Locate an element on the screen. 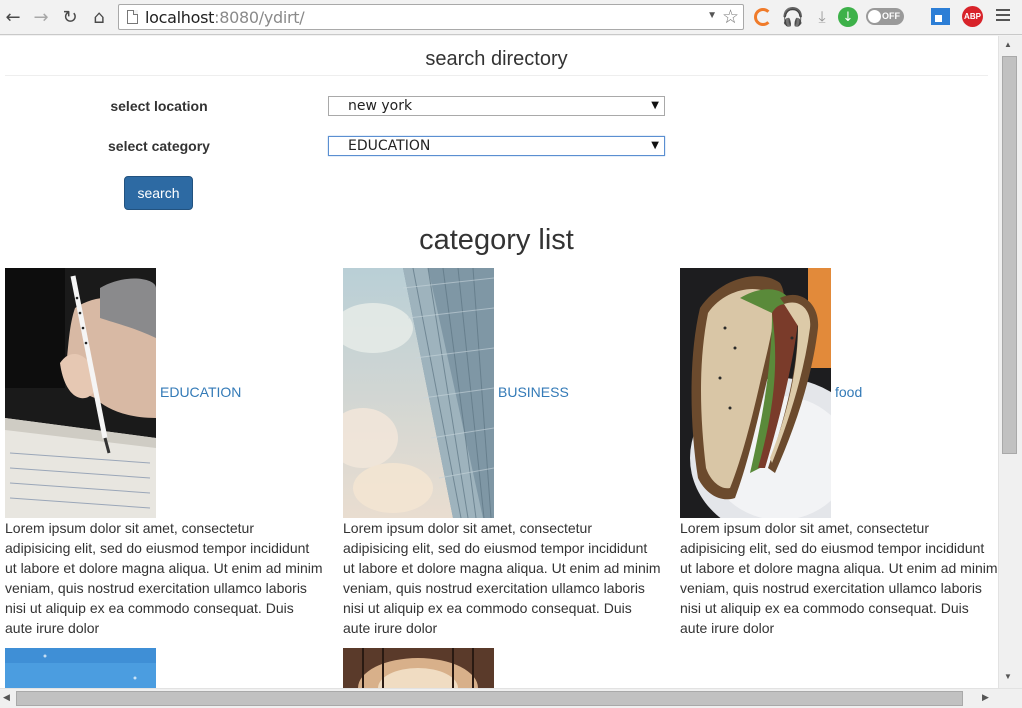  extension-c-icon is located at coordinates (763, 17).